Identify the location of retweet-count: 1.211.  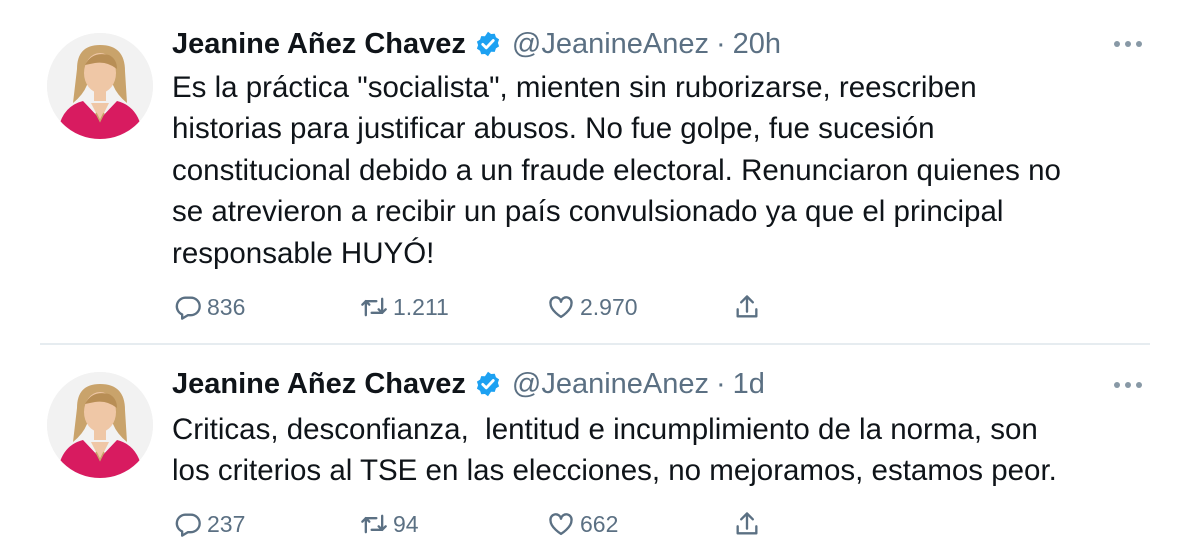
(421, 306).